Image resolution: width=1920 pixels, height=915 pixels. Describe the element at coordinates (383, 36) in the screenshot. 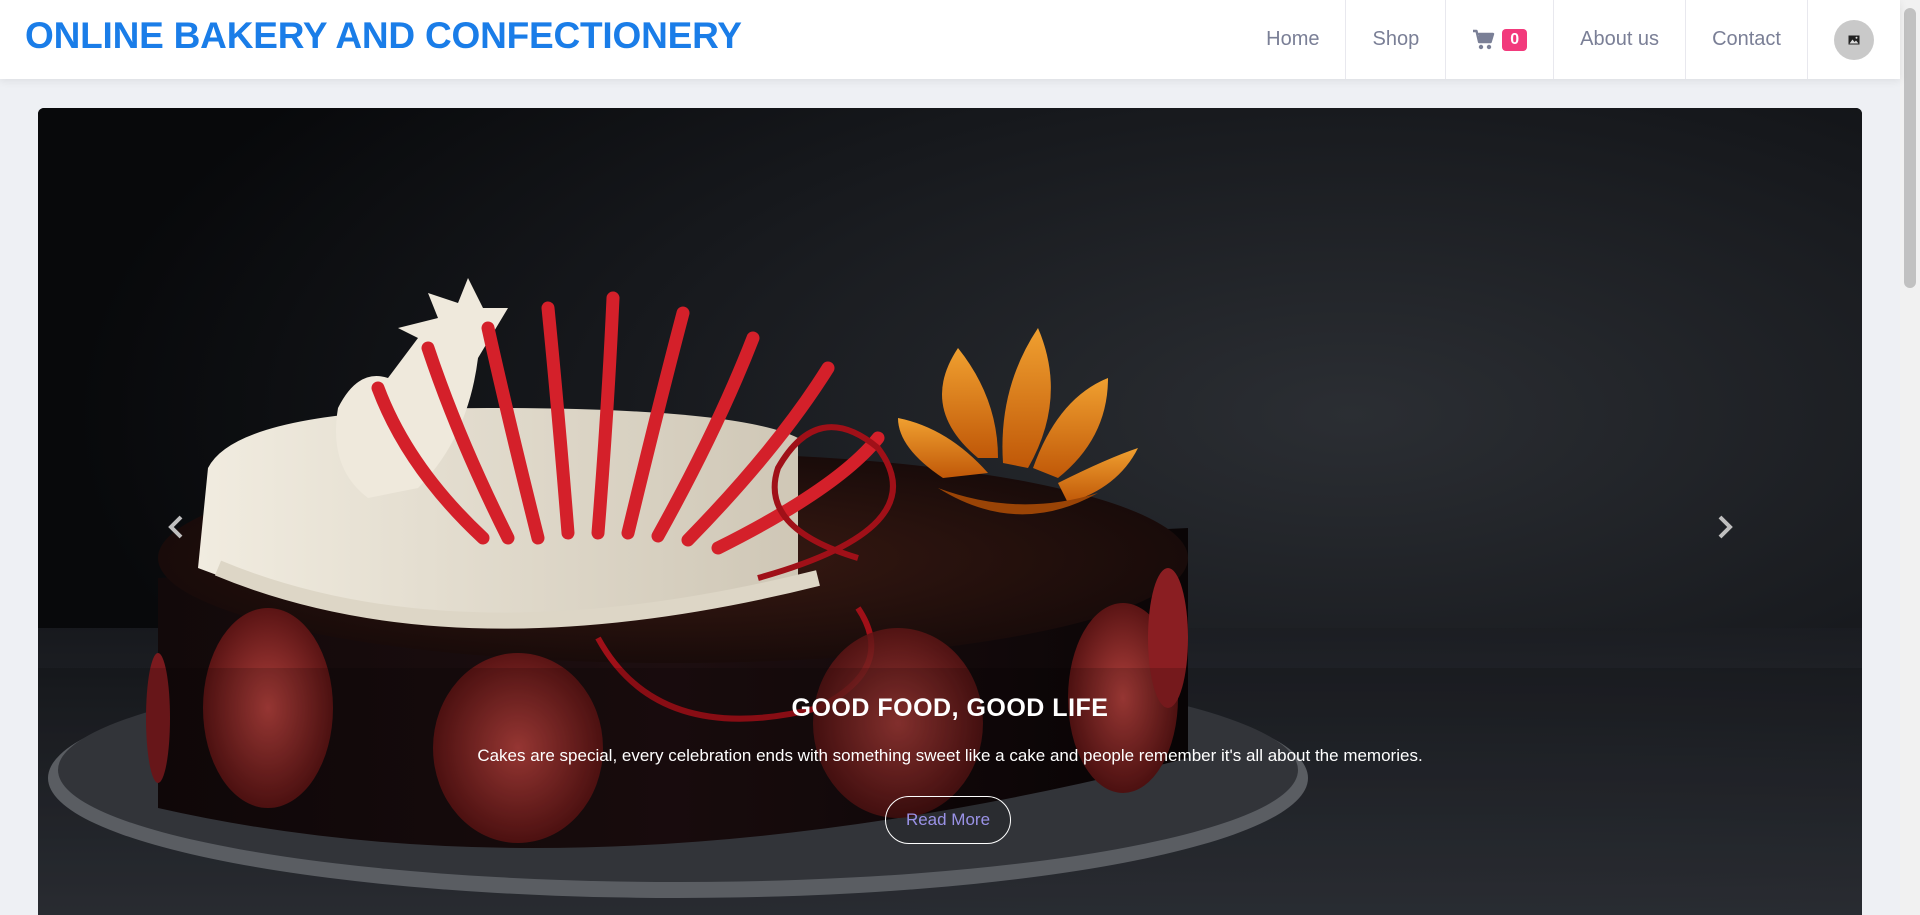

I see `site-brand: ONLINE BAKERY AND CONFECTIONERY` at that location.